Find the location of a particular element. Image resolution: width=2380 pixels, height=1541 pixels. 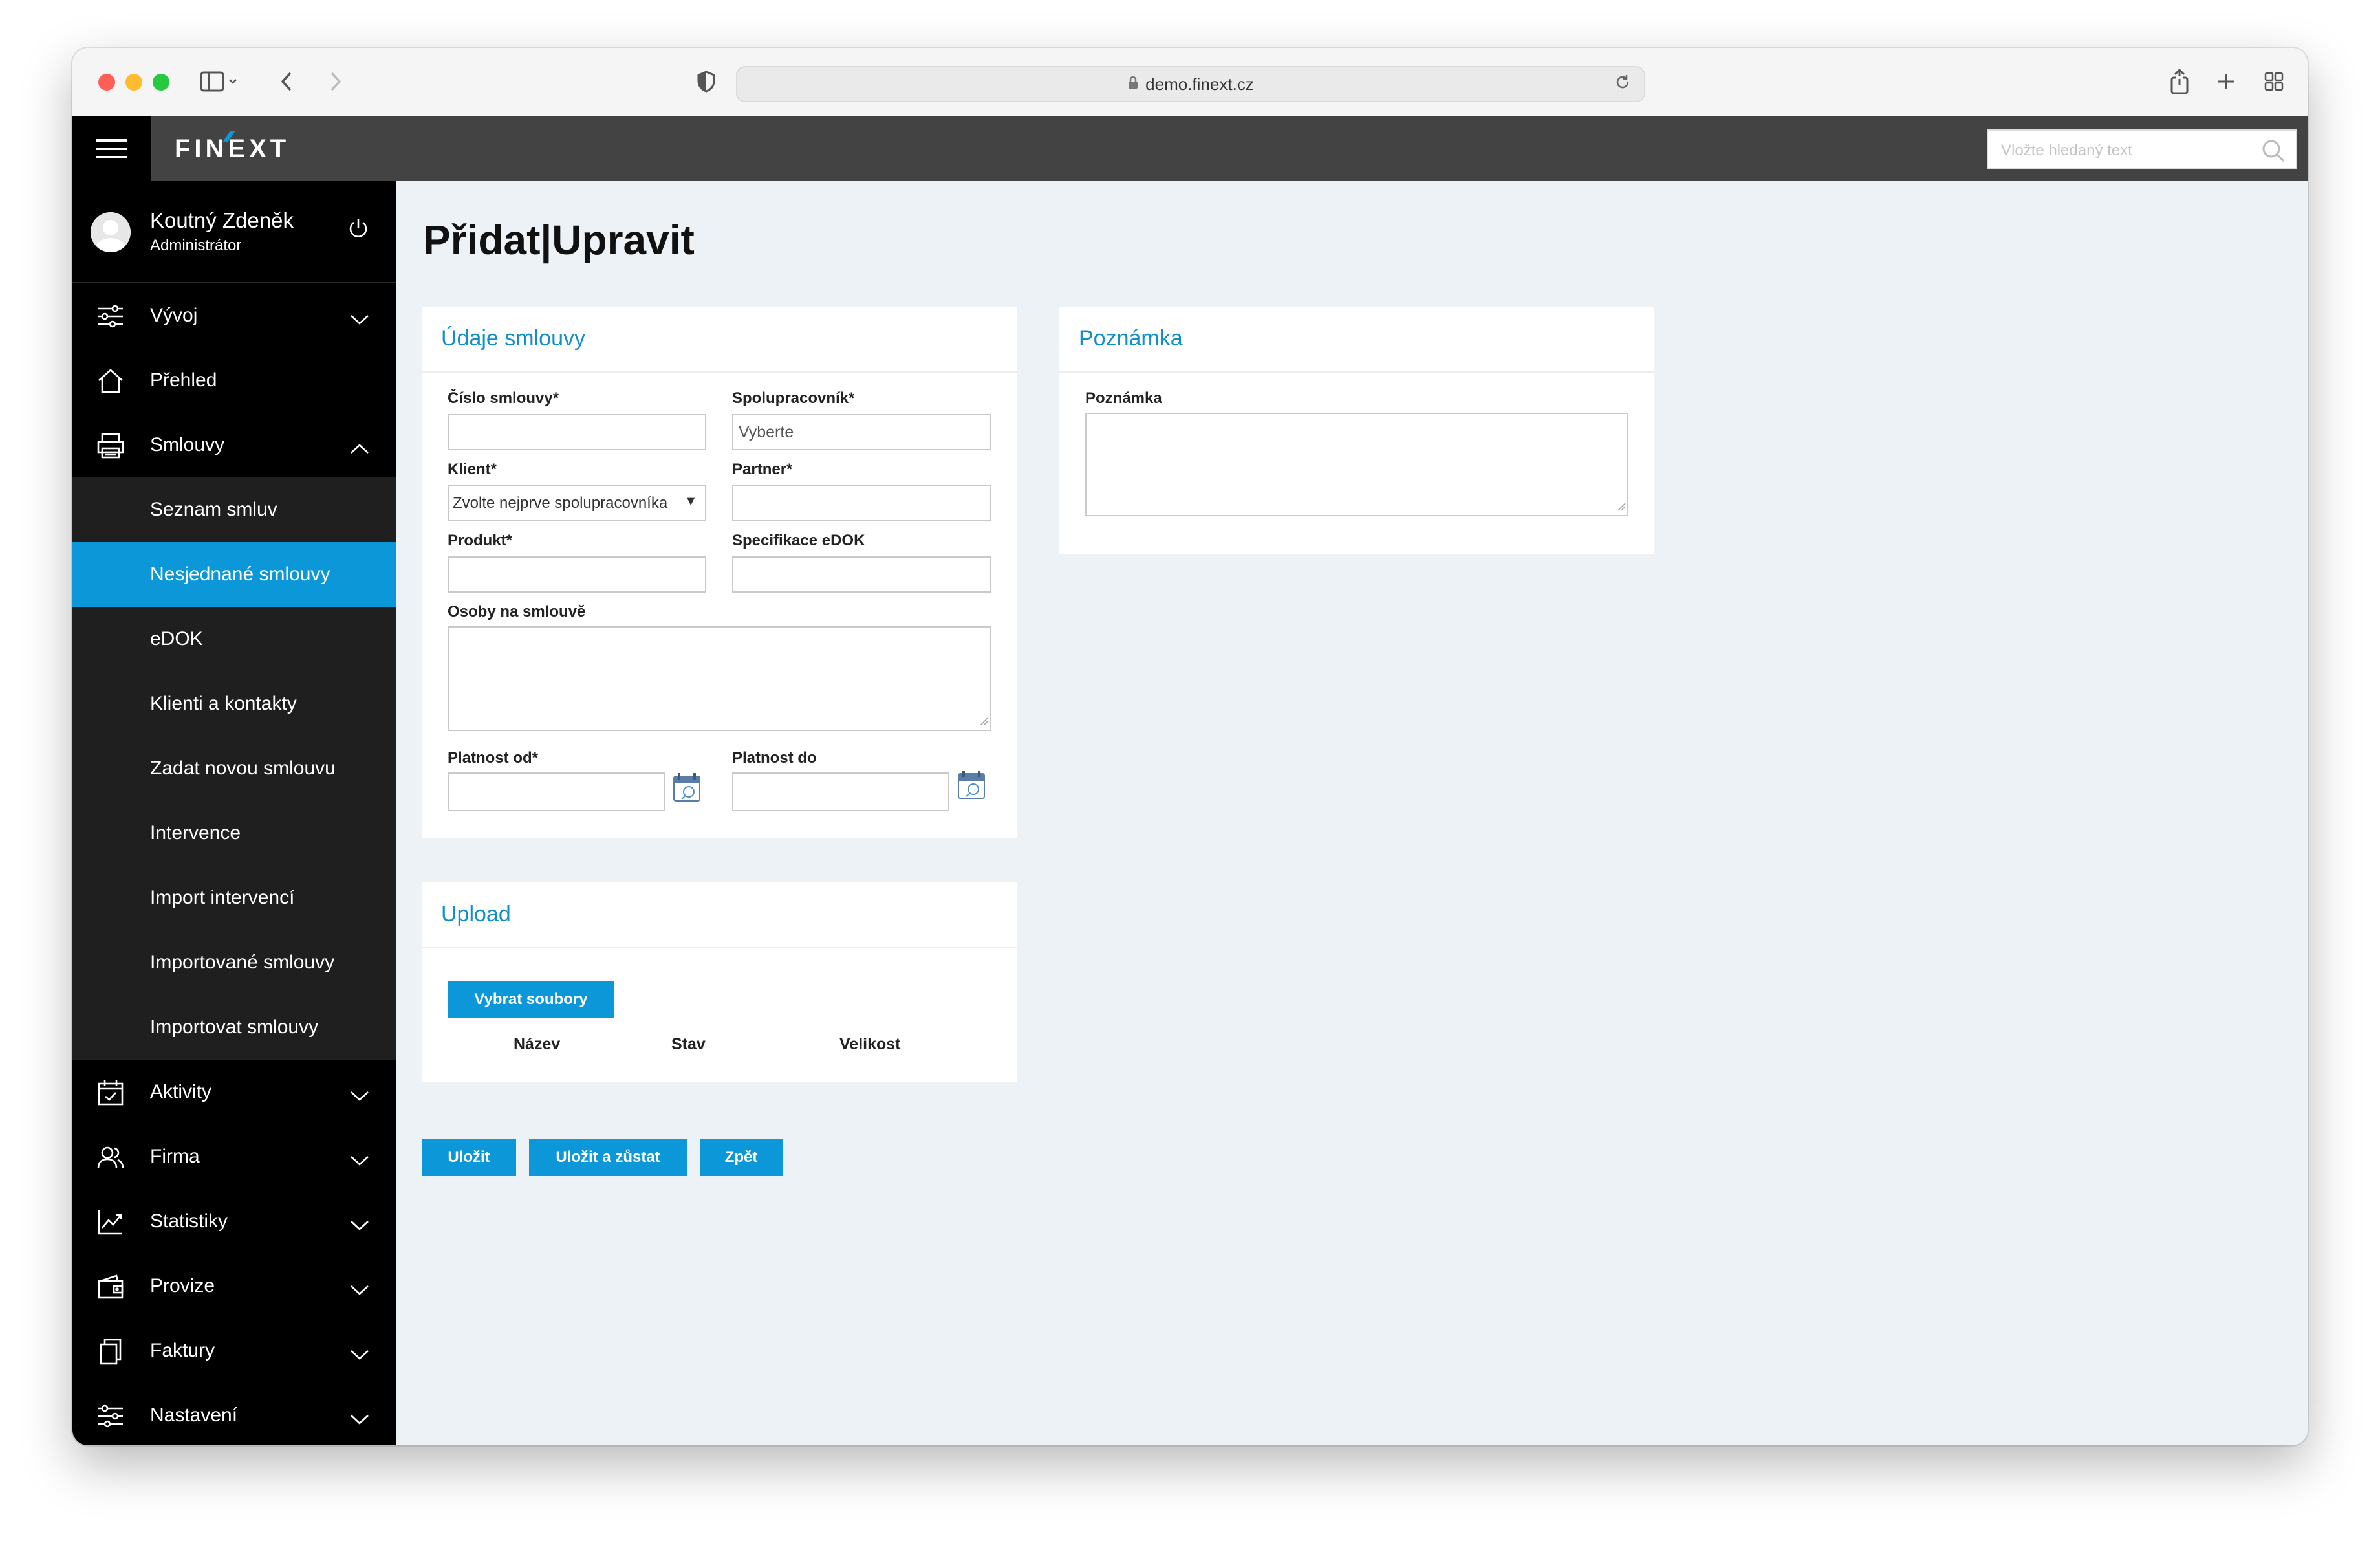

sidebar-item-vyvoj: Vývoj is located at coordinates (234, 315).